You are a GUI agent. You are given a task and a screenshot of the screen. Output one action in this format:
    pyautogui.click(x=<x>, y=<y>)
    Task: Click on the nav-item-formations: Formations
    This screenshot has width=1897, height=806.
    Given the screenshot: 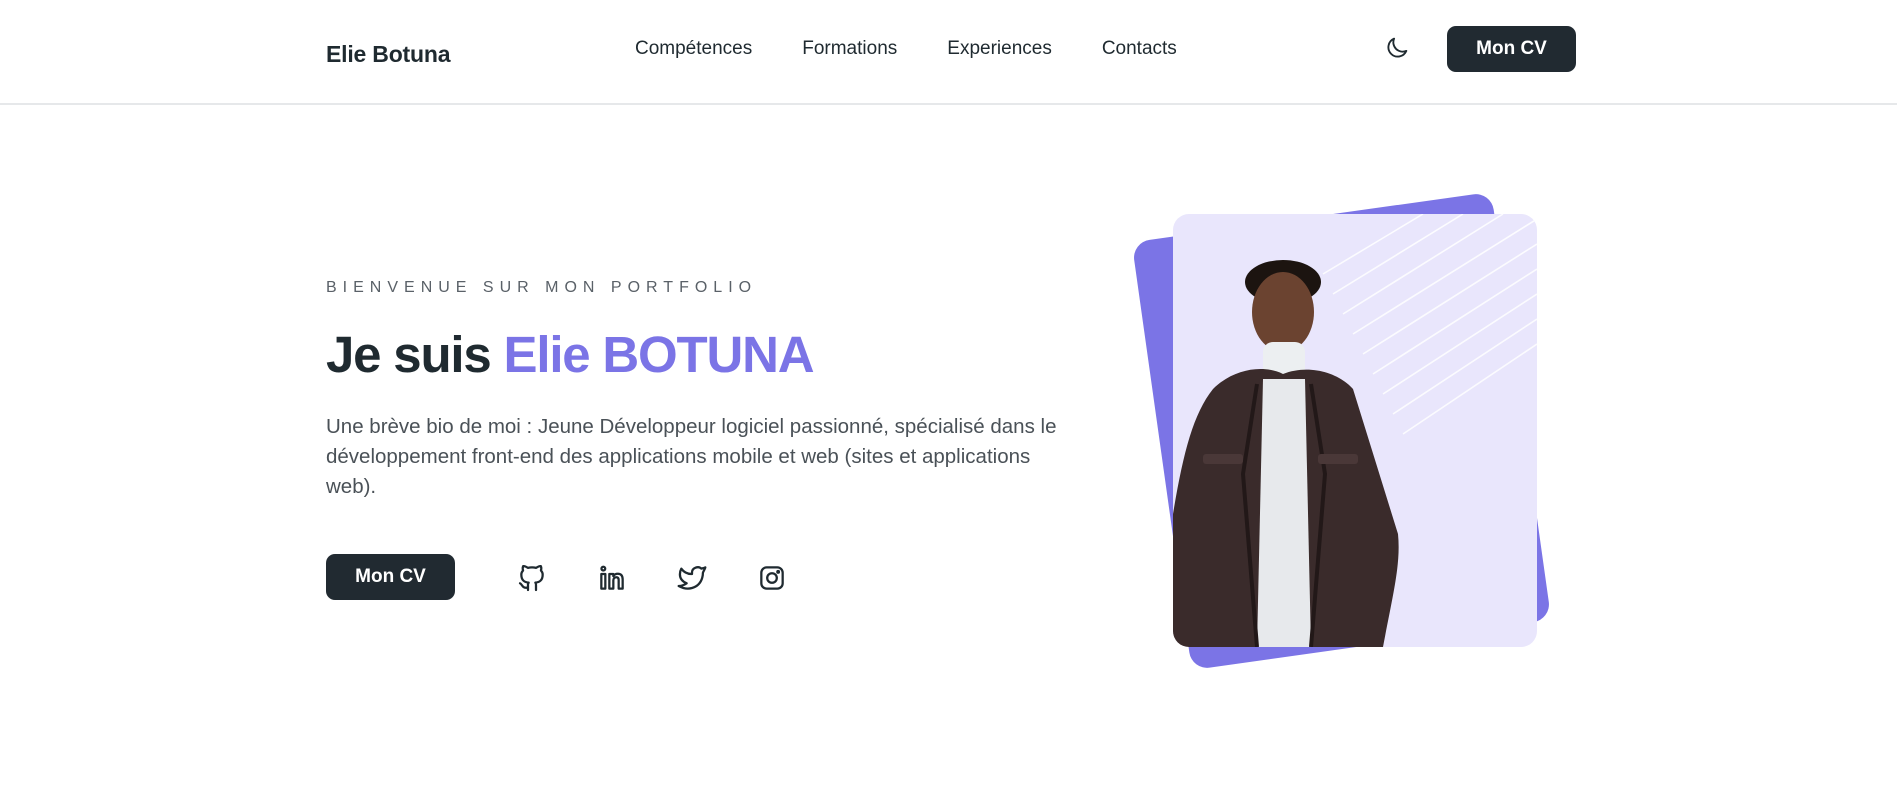 What is the action you would take?
    pyautogui.click(x=849, y=49)
    